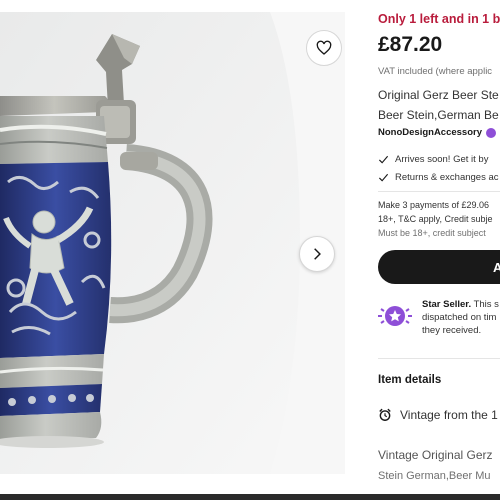 This screenshot has width=500, height=500. I want to click on star-seller-desc-2: dispatched on tim, so click(459, 317).